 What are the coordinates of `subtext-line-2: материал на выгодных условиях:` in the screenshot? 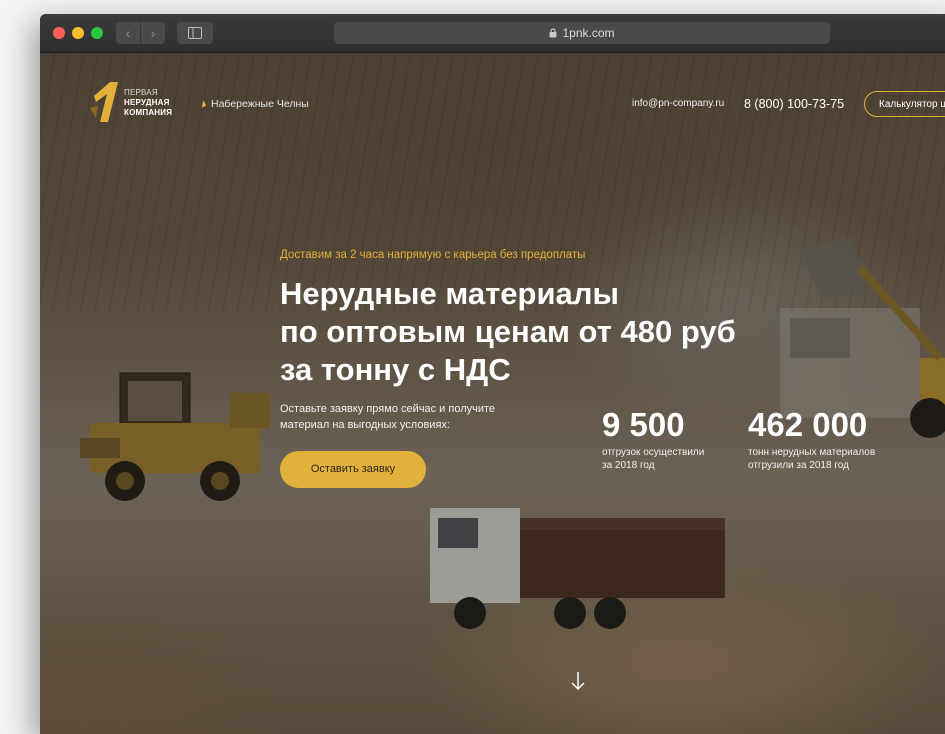 It's located at (365, 425).